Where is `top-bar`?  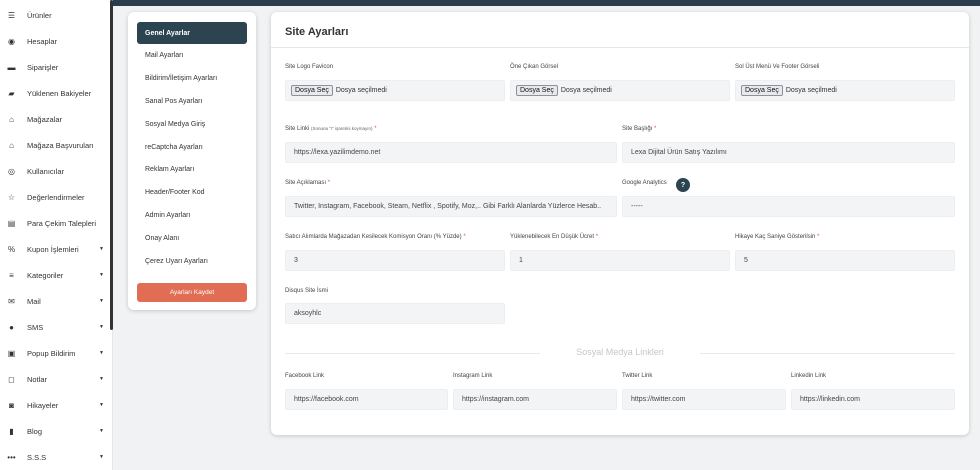
top-bar is located at coordinates (546, 3).